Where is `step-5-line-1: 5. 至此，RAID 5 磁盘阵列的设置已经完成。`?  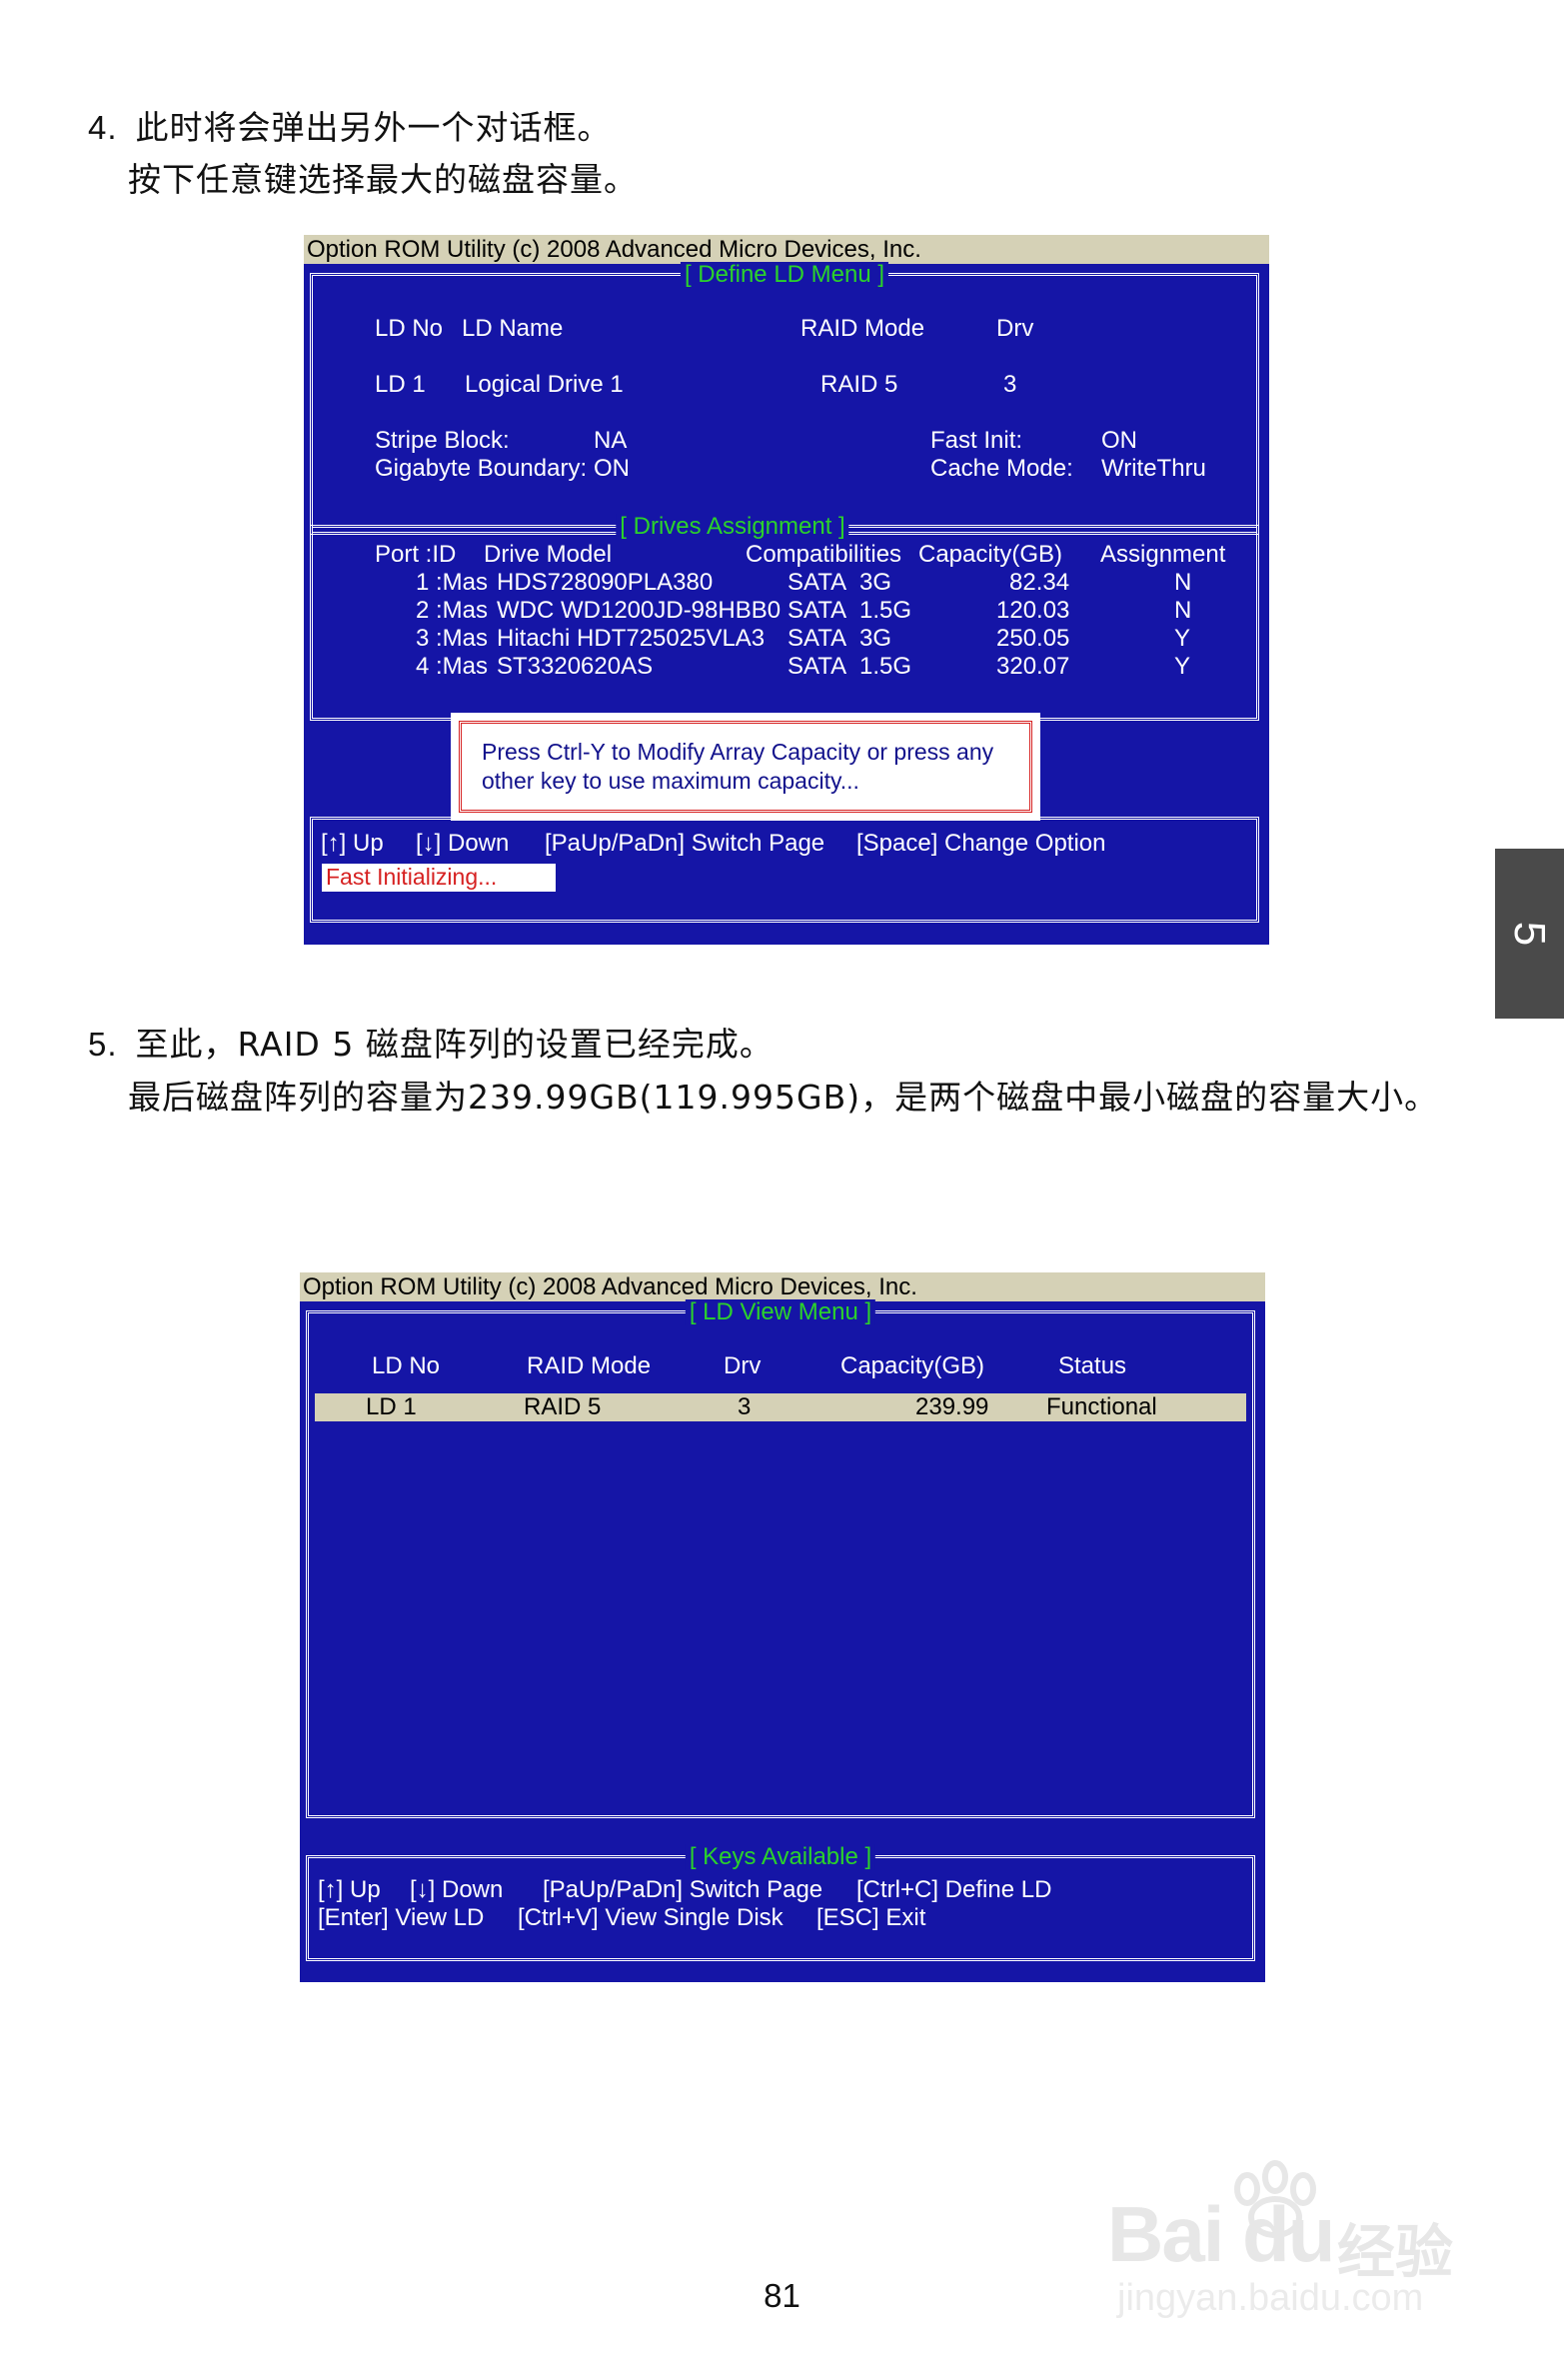 step-5-line-1: 5. 至此，RAID 5 磁盘阵列的设置已经完成。 is located at coordinates (431, 1045).